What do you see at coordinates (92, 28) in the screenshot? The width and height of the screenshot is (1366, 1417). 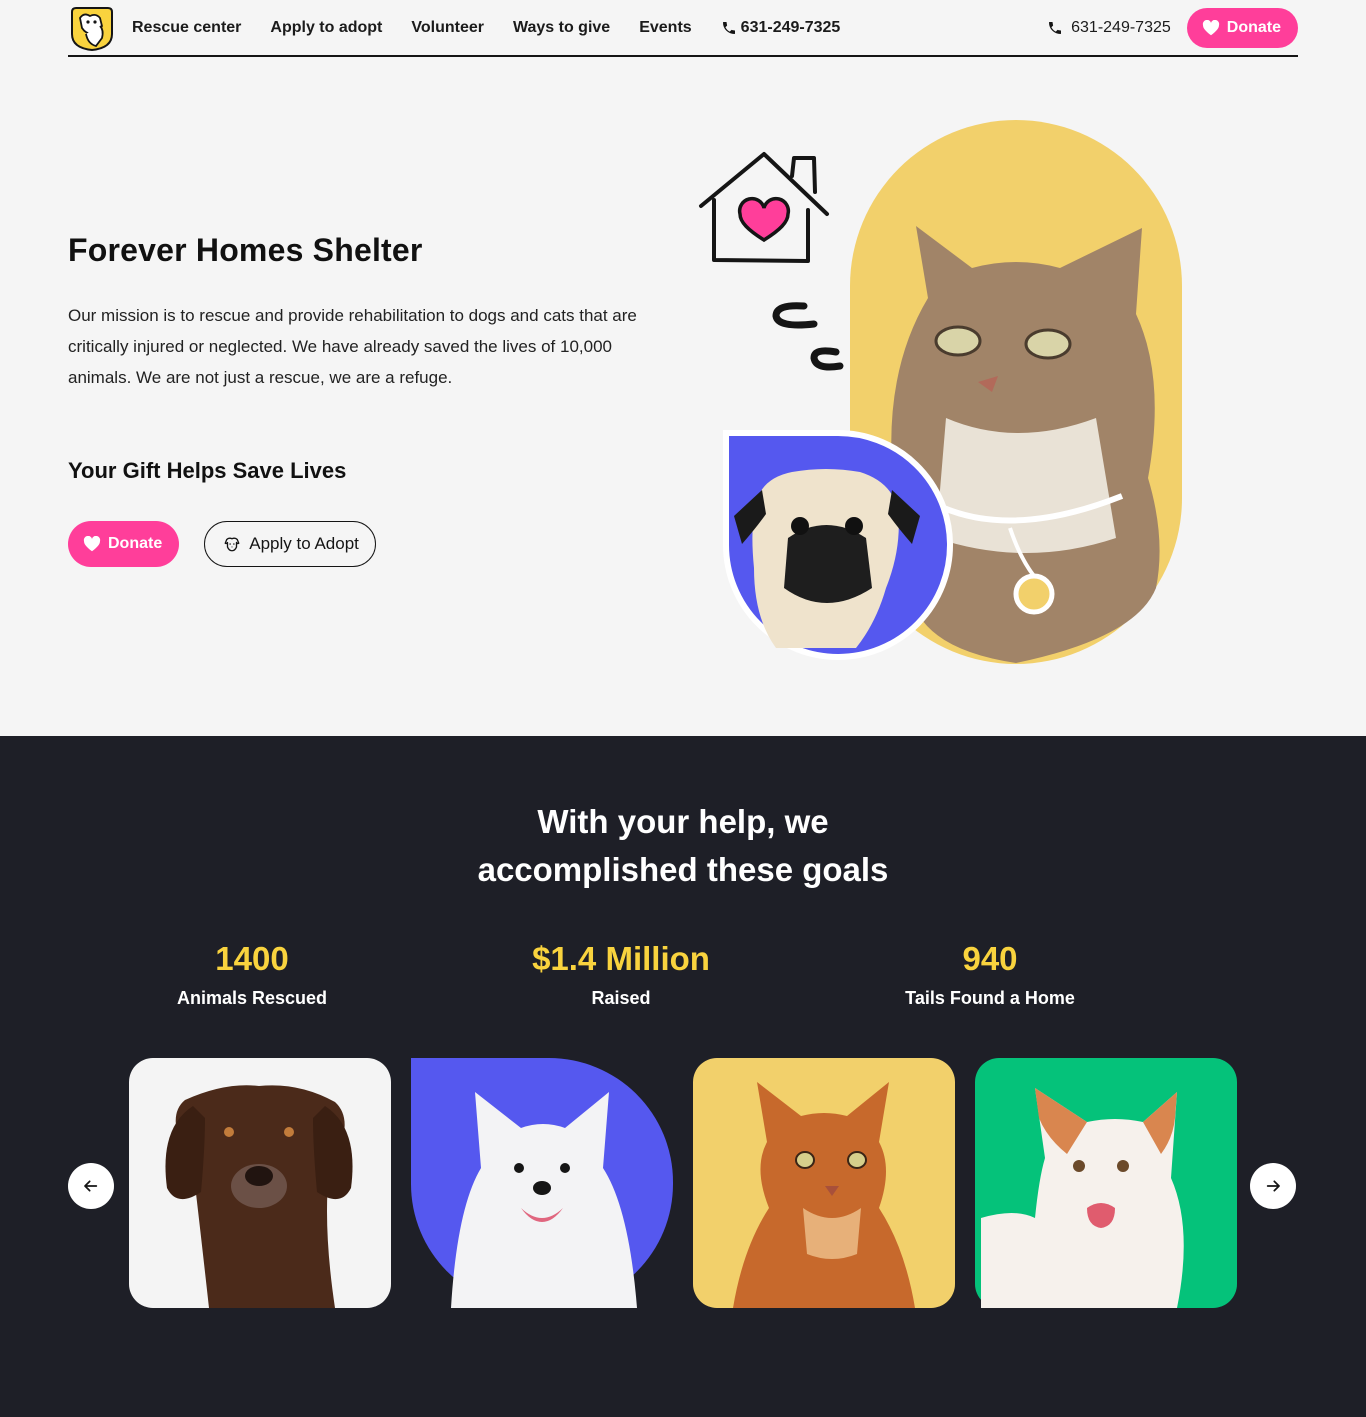 I see `dog-cat-logo-icon` at bounding box center [92, 28].